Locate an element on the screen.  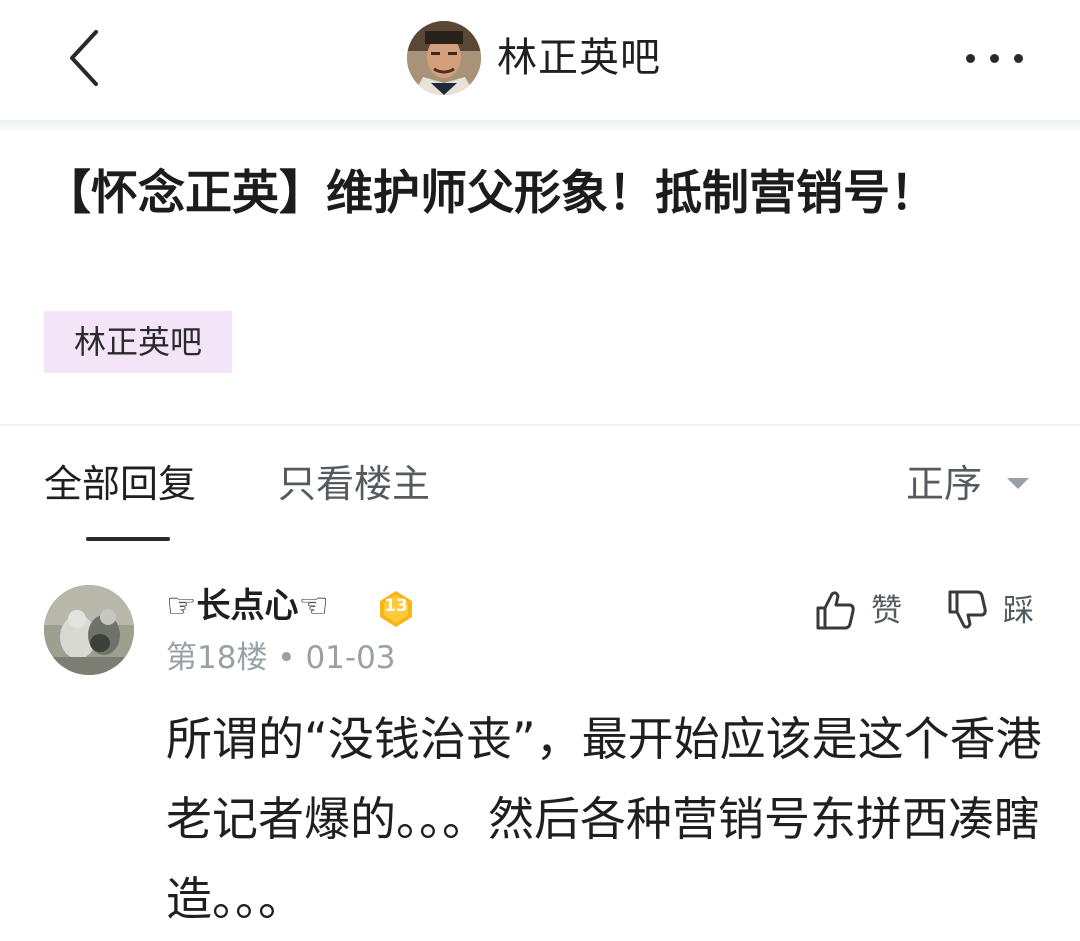
user-avatar is located at coordinates (89, 630).